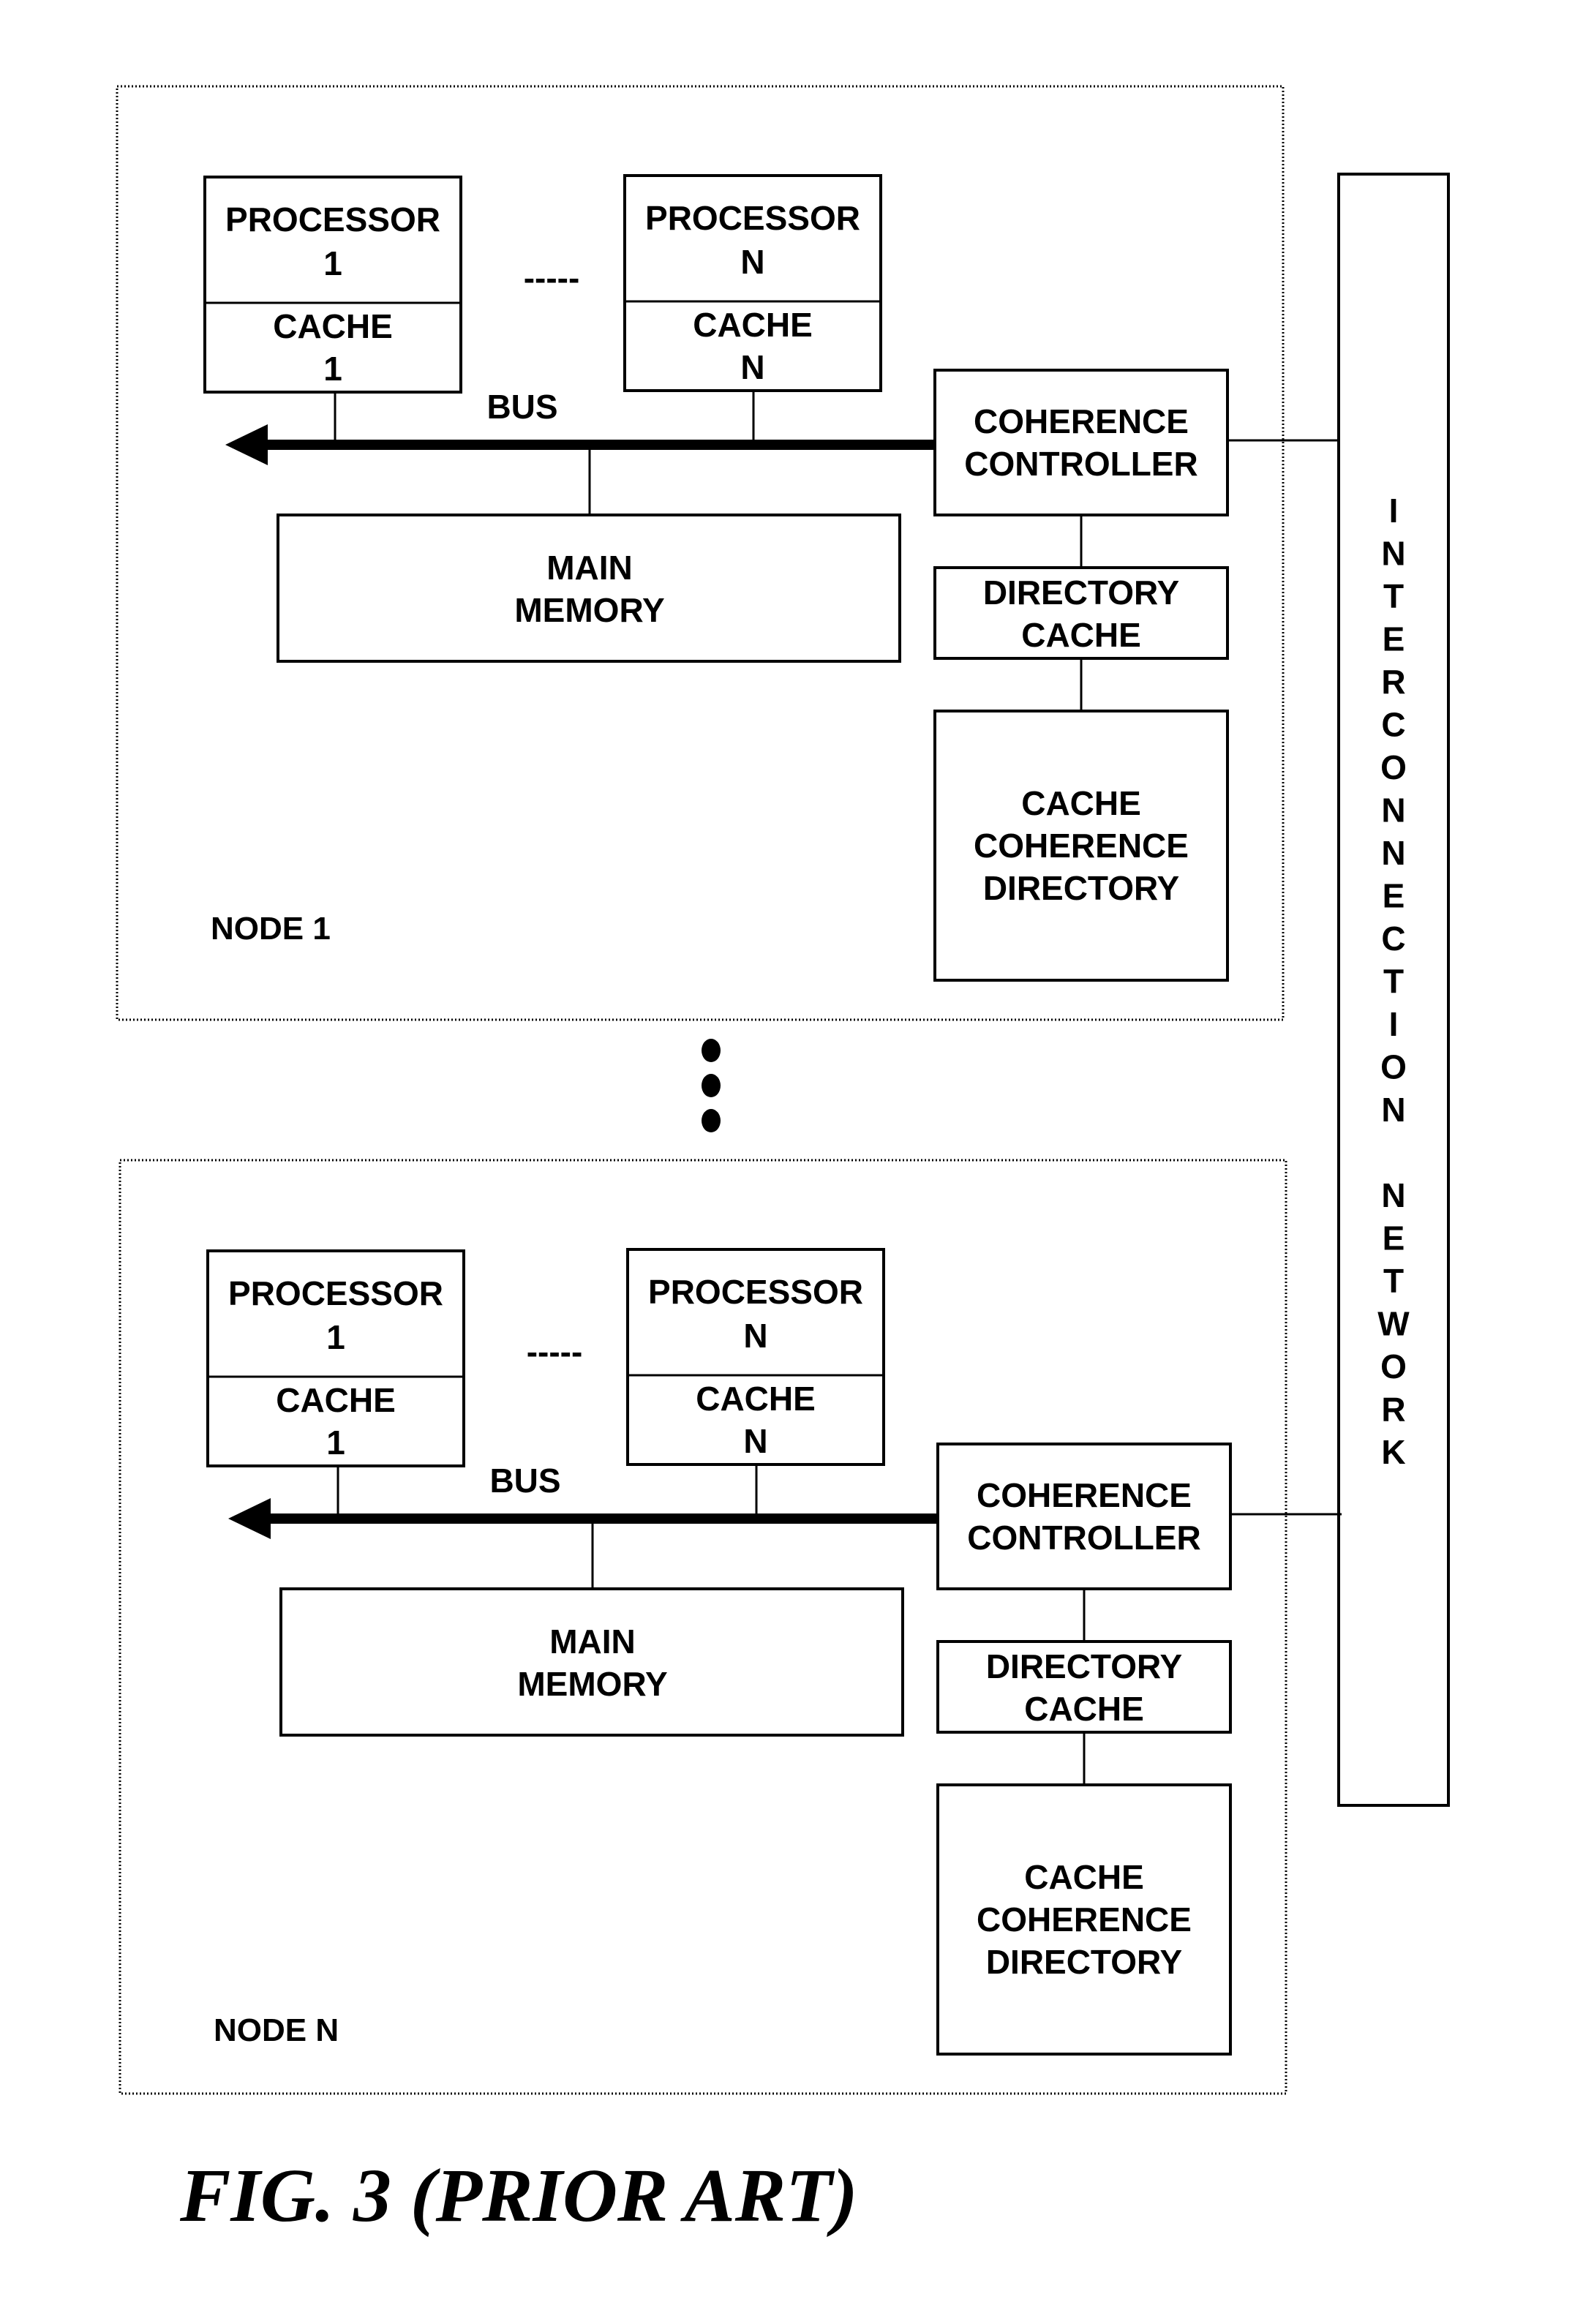  What do you see at coordinates (276, 2030) in the screenshot?
I see `node-n-label: NODE N` at bounding box center [276, 2030].